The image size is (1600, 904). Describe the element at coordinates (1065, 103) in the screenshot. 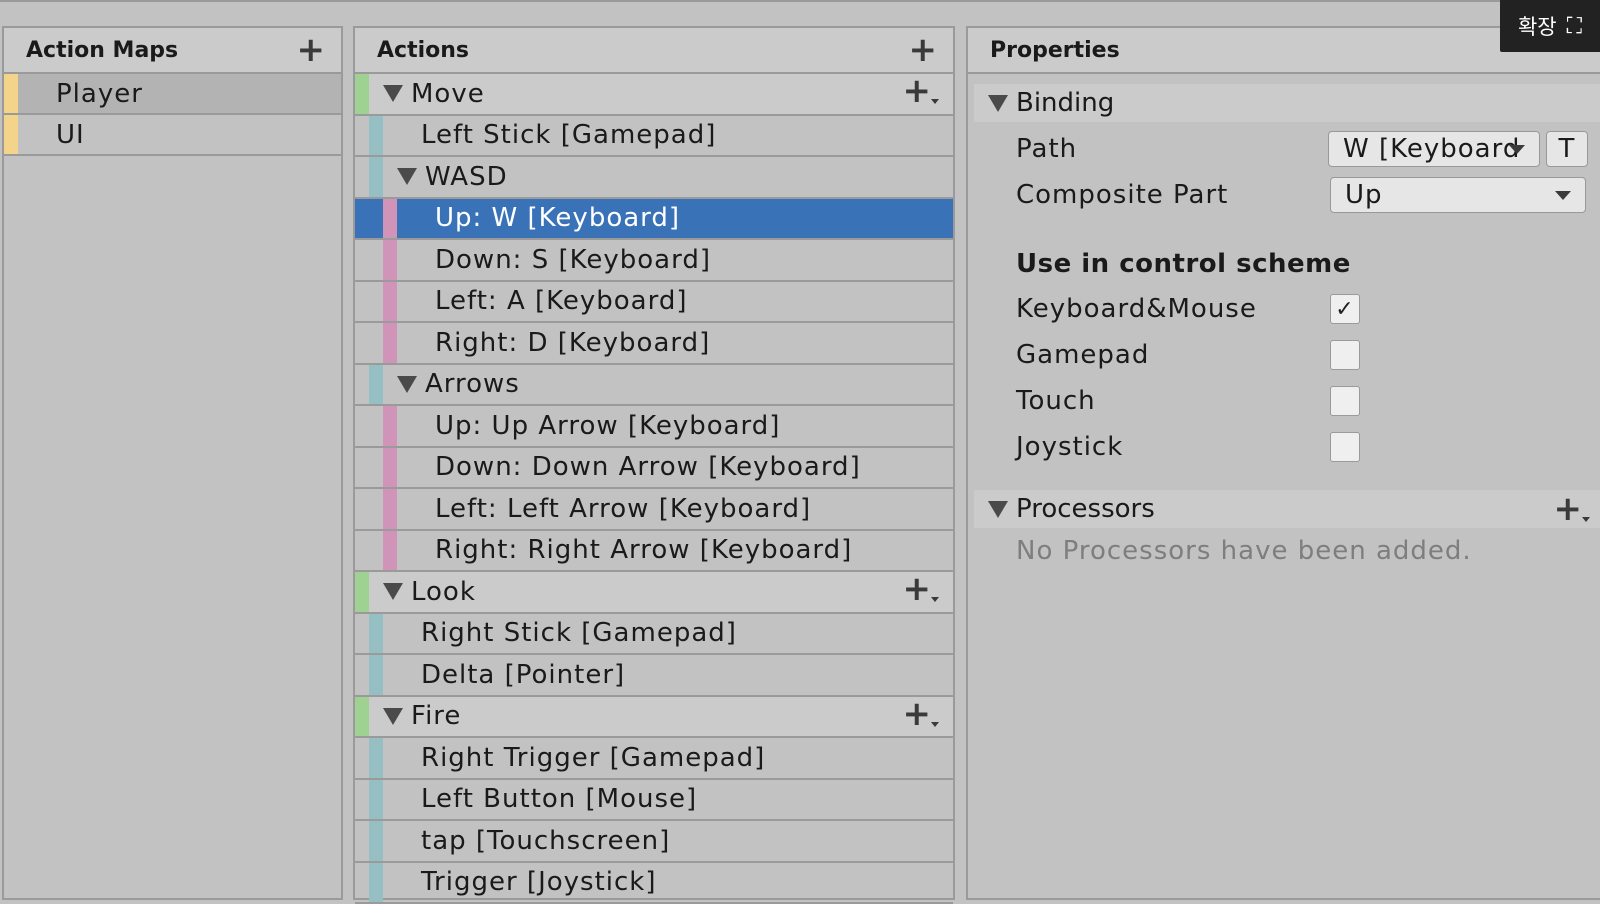

I see `binding-section-title: Binding` at that location.